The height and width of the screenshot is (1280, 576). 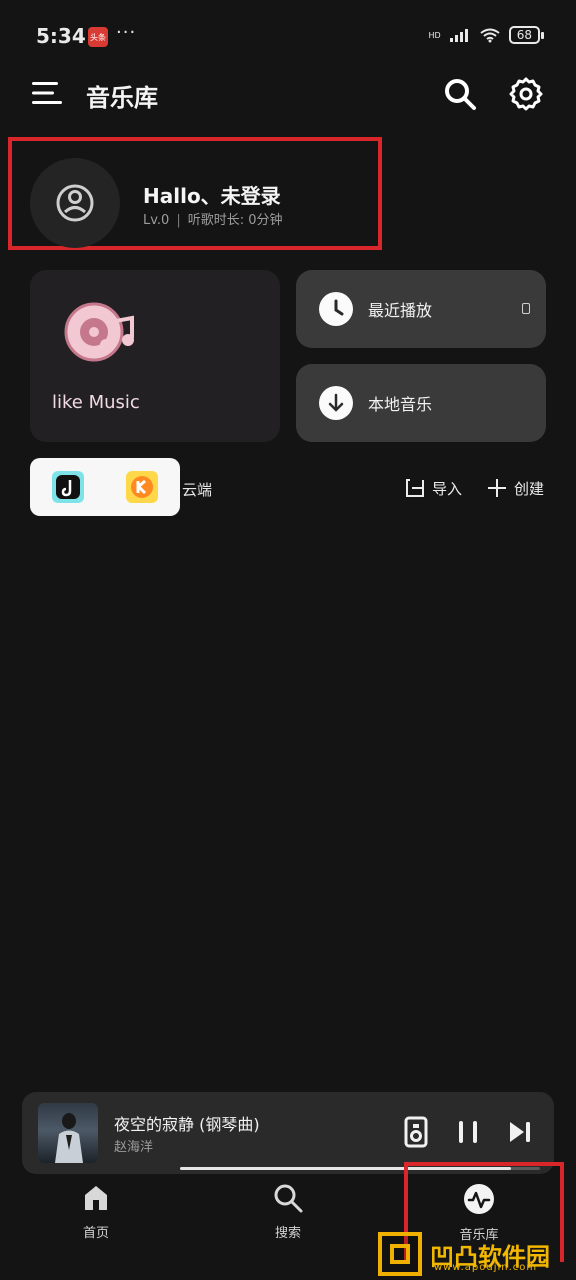 I want to click on page-title: 音乐库, so click(x=122, y=98).